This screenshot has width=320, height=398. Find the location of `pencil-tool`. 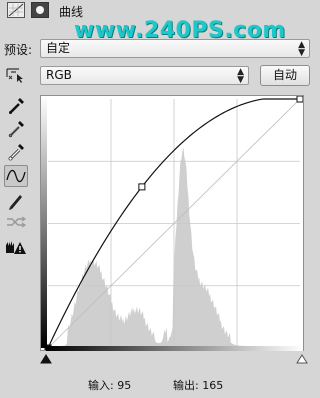

pencil-tool is located at coordinates (16, 200).